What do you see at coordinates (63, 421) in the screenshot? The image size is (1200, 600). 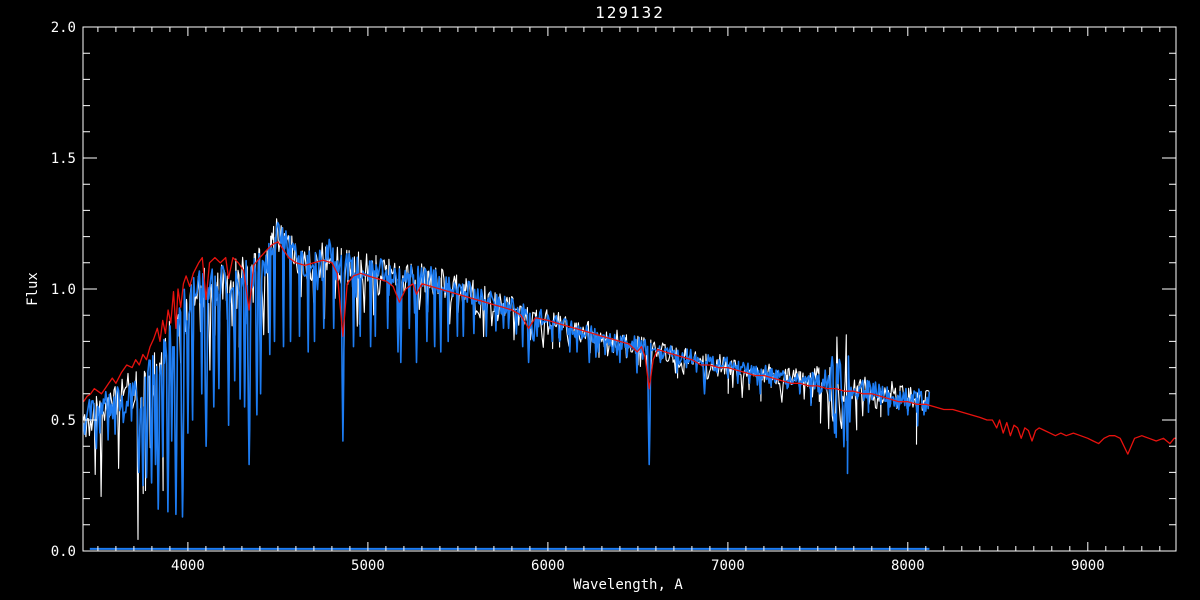 I see `y-tick-label: 0.5` at bounding box center [63, 421].